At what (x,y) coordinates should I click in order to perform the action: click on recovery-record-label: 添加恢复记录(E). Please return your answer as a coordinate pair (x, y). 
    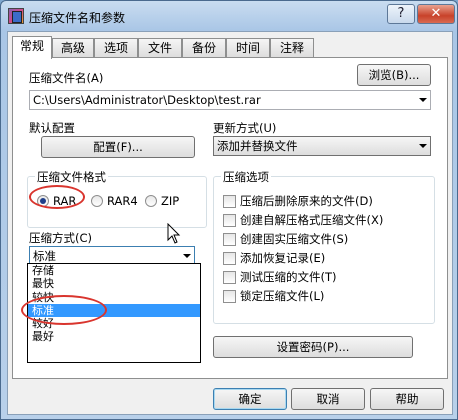
    Looking at the image, I should click on (283, 258).